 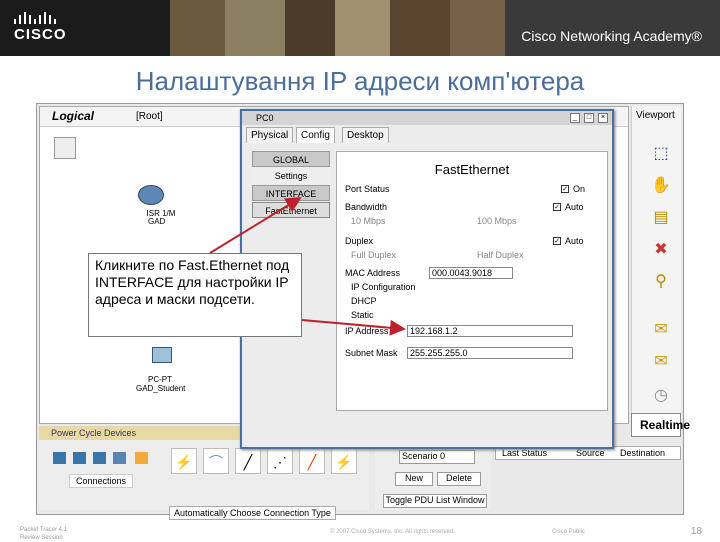 I want to click on pc0-title: PC0, so click(x=265, y=118).